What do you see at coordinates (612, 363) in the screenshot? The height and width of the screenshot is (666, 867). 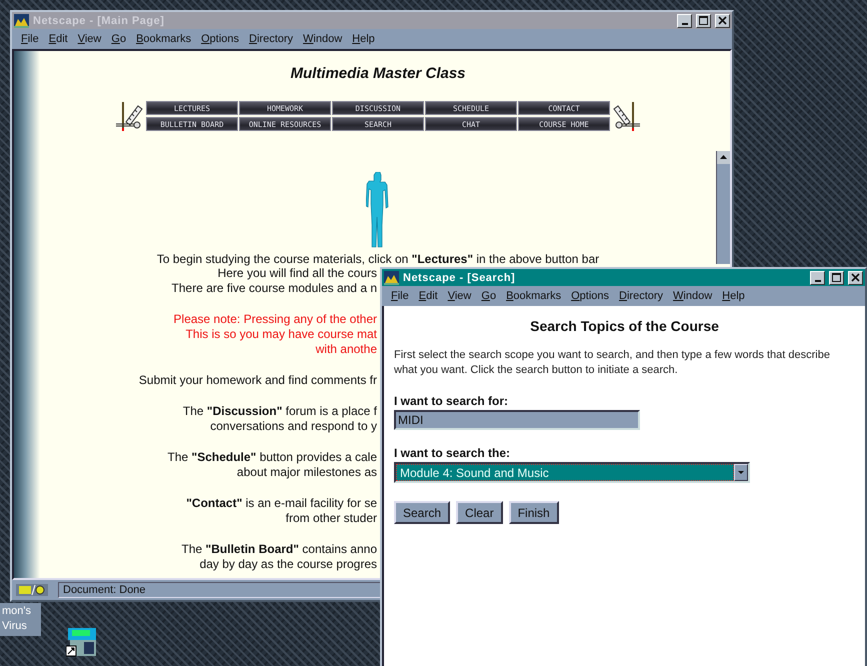 I see `instructions-text: First select the search scope you want to search, and then type a few words that describe what you want. Click the search button to initiate a search.` at bounding box center [612, 363].